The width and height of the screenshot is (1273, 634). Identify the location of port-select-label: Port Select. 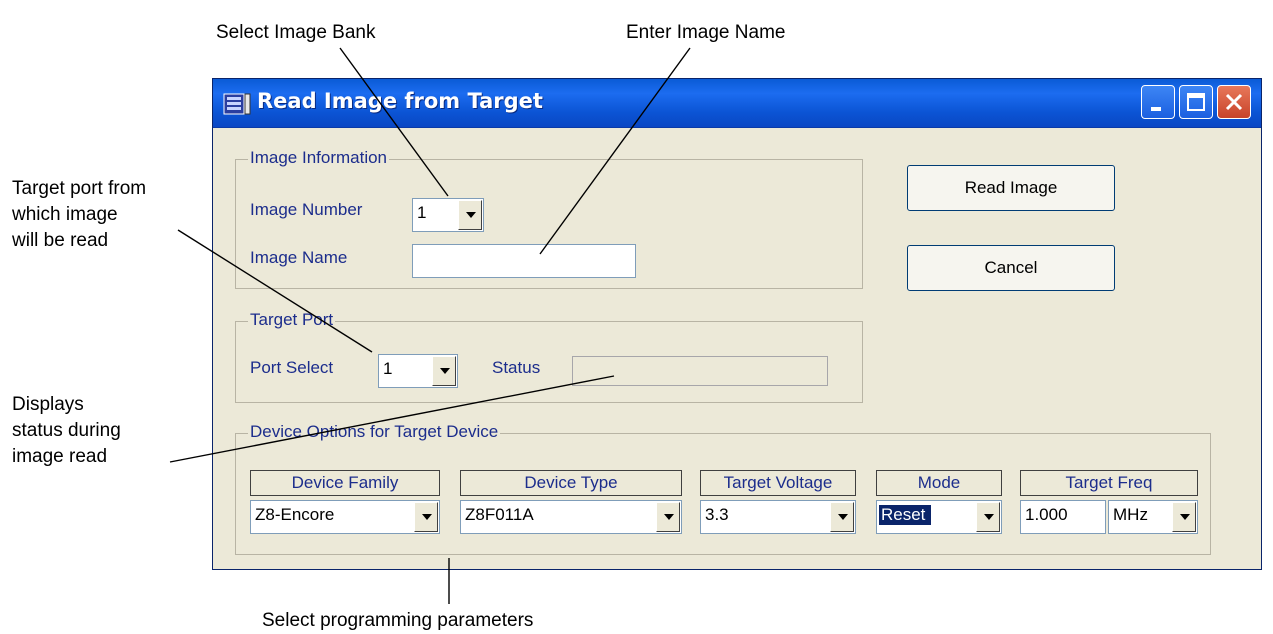
(292, 367).